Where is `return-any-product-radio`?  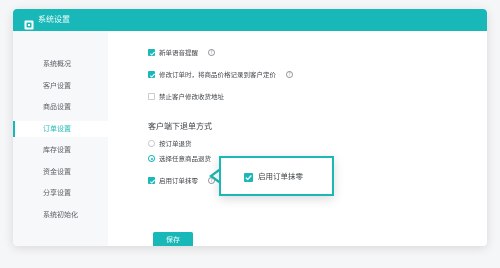 return-any-product-radio is located at coordinates (151, 158).